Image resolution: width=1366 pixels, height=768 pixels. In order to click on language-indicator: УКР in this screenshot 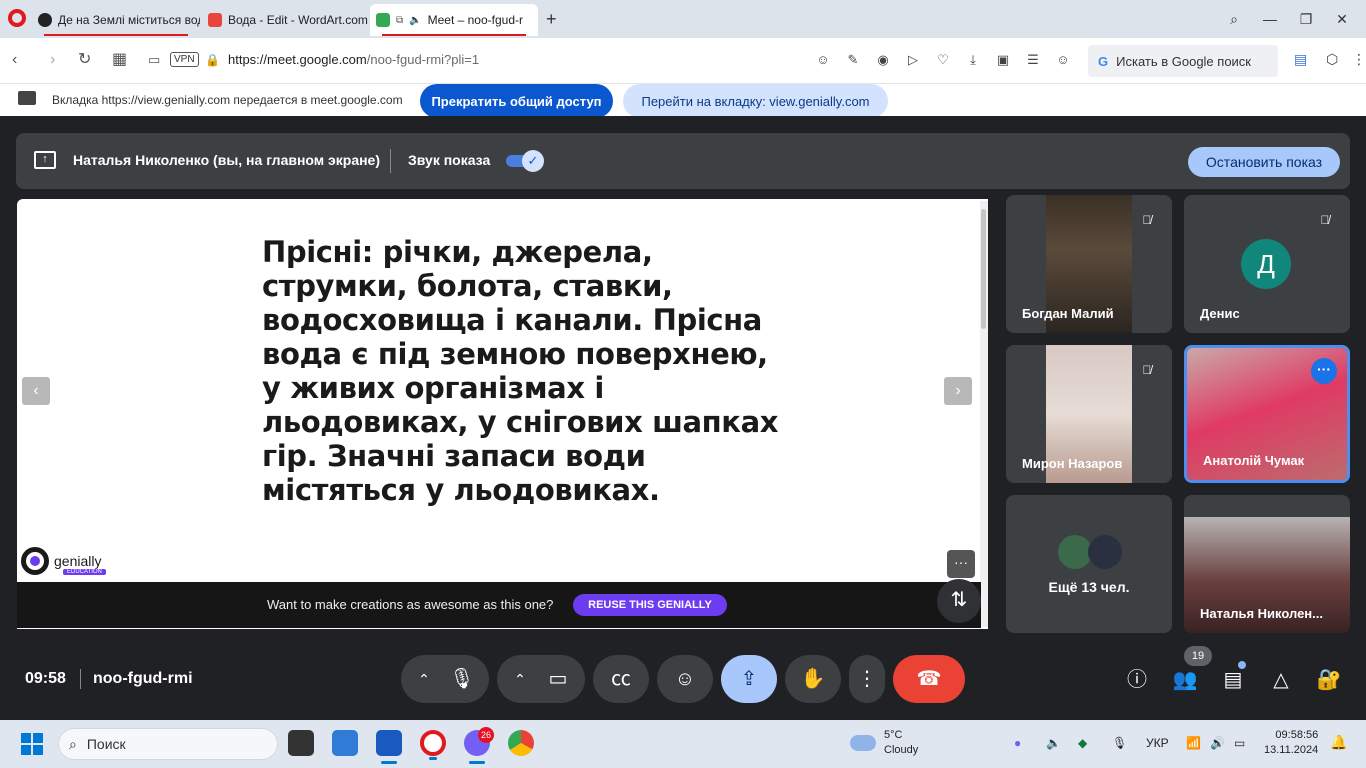, I will do `click(1157, 743)`.